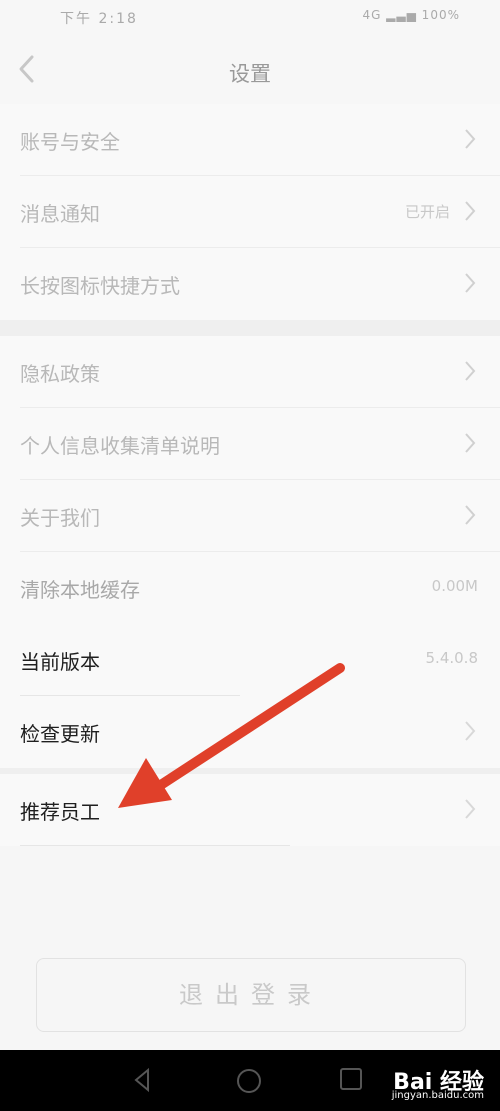 The image size is (500, 1111). I want to click on row-divider, so click(155, 845).